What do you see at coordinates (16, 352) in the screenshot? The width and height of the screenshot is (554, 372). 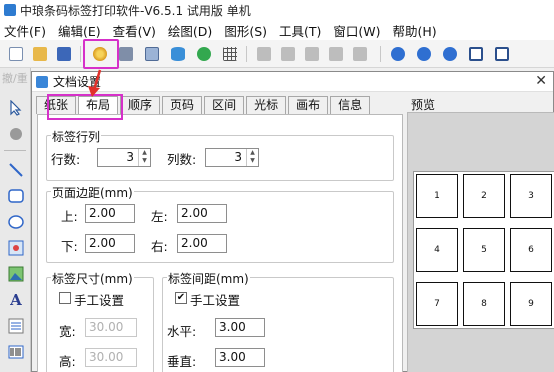 I see `barcode-icon` at bounding box center [16, 352].